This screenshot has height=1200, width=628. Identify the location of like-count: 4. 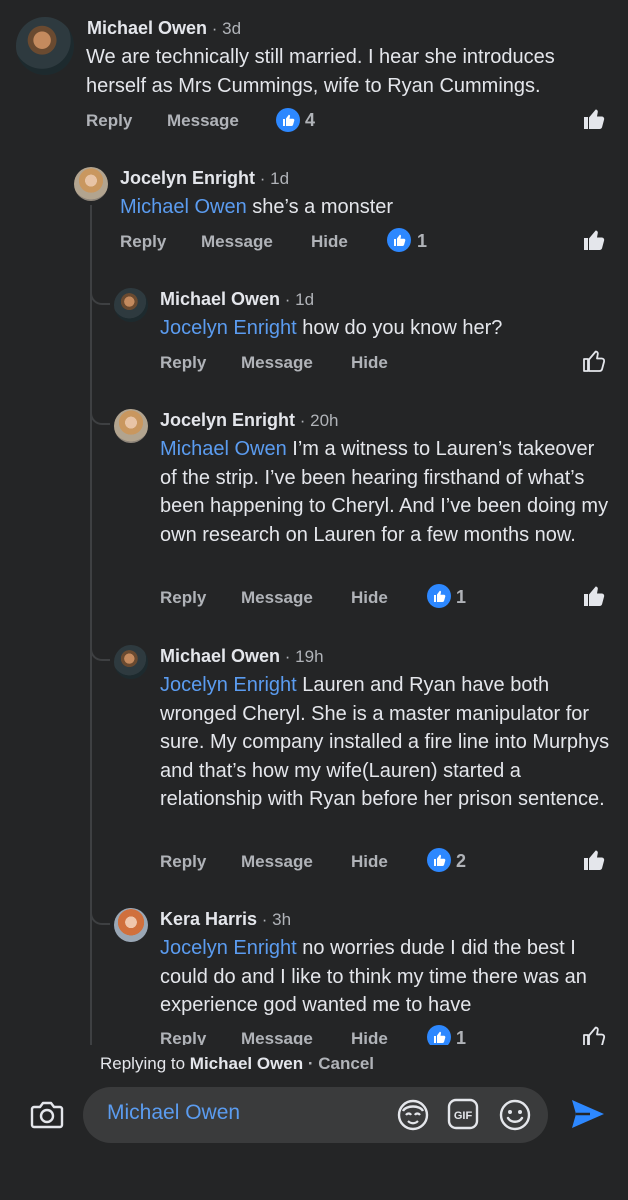
(310, 120).